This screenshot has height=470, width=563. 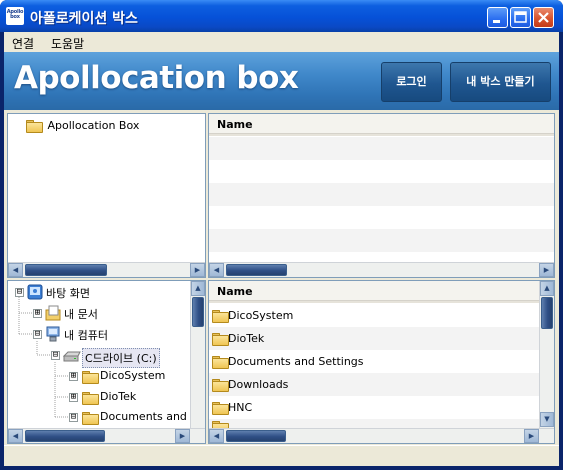 I want to click on desktop-icon, so click(x=35, y=292).